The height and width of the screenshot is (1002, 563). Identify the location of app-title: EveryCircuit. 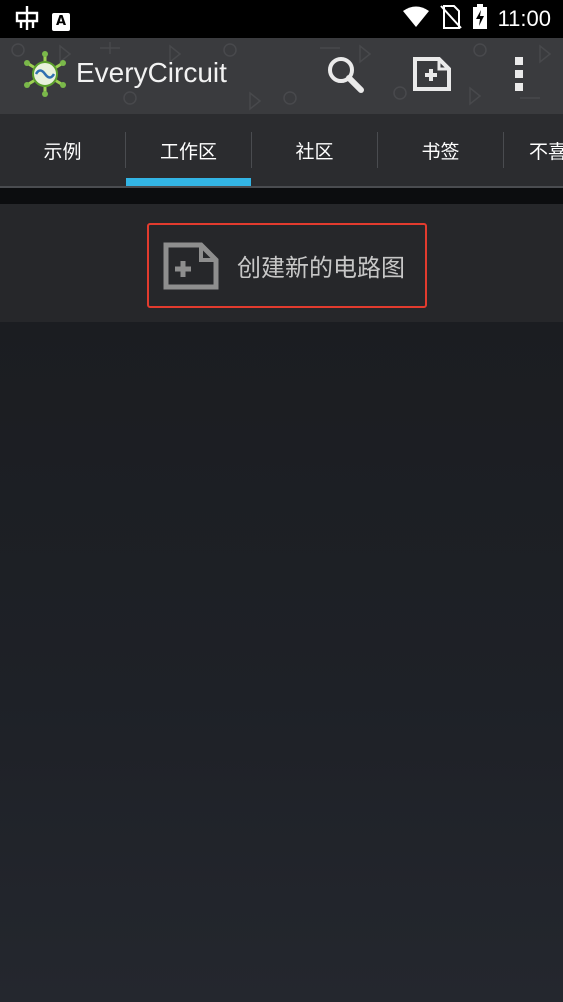
(151, 72).